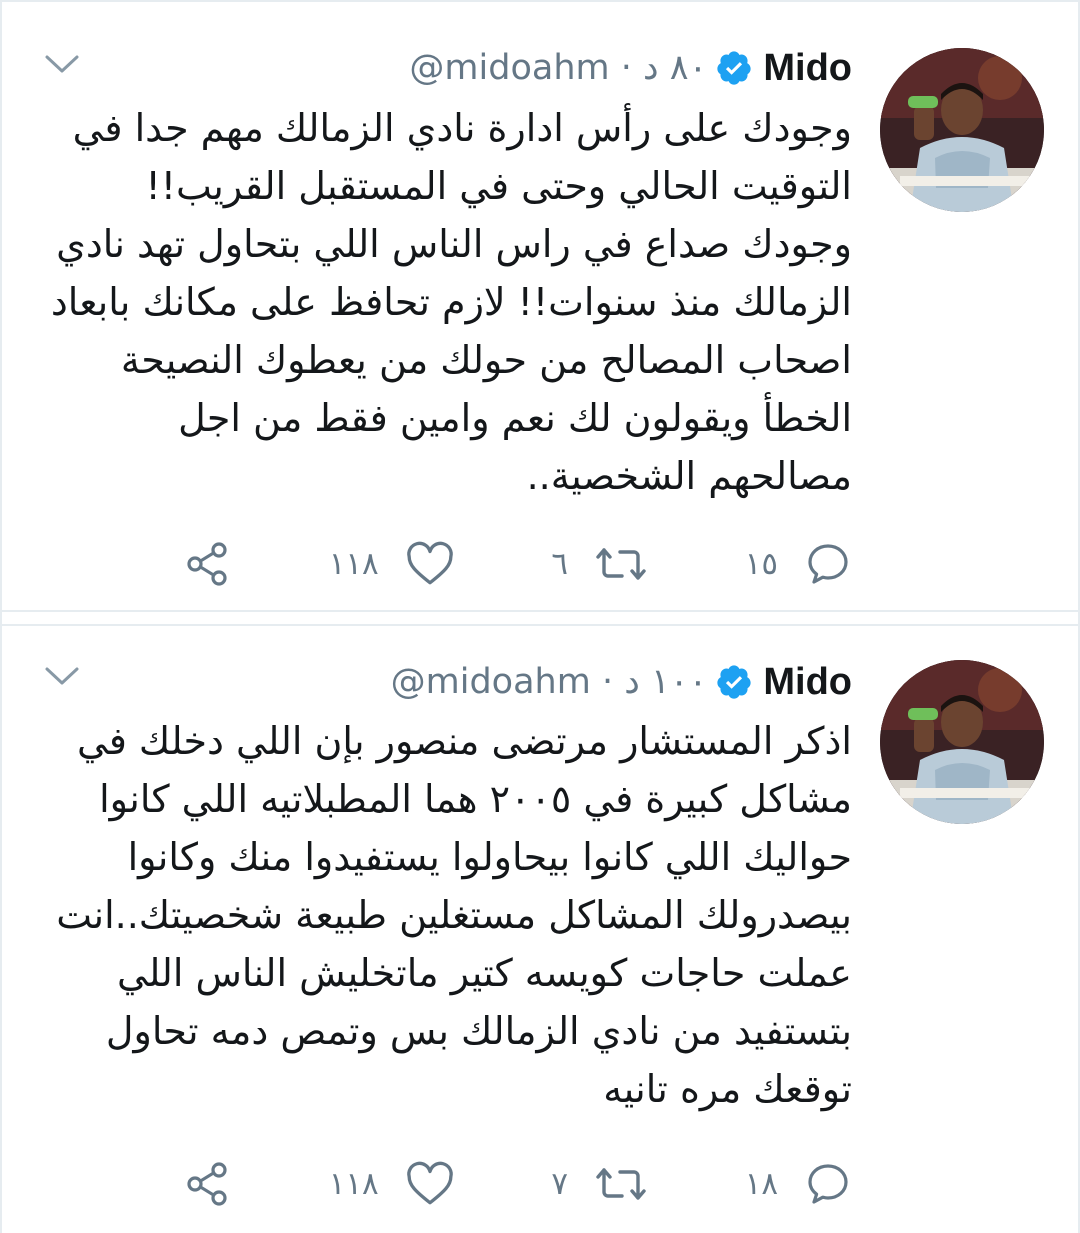 The height and width of the screenshot is (1233, 1080). I want to click on reply-button: ١٨, so click(798, 1184).